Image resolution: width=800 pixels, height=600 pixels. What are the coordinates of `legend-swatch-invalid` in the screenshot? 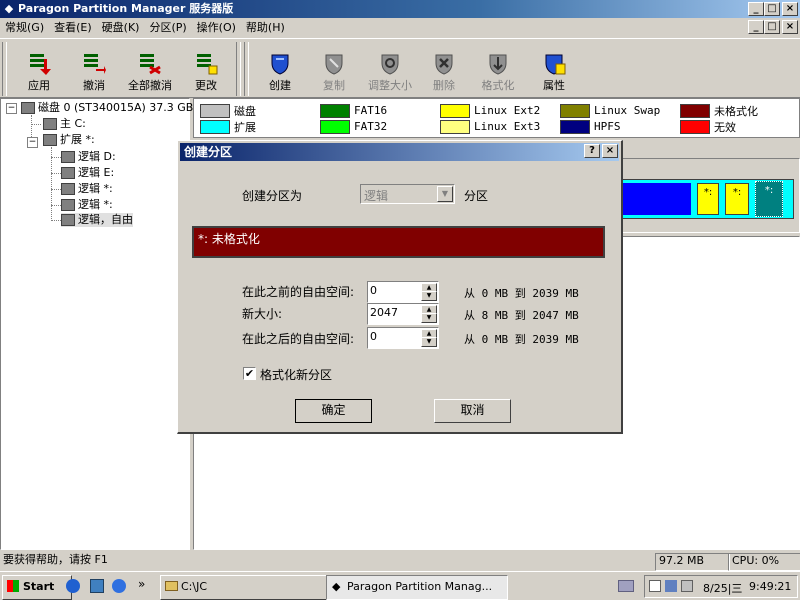 It's located at (695, 127).